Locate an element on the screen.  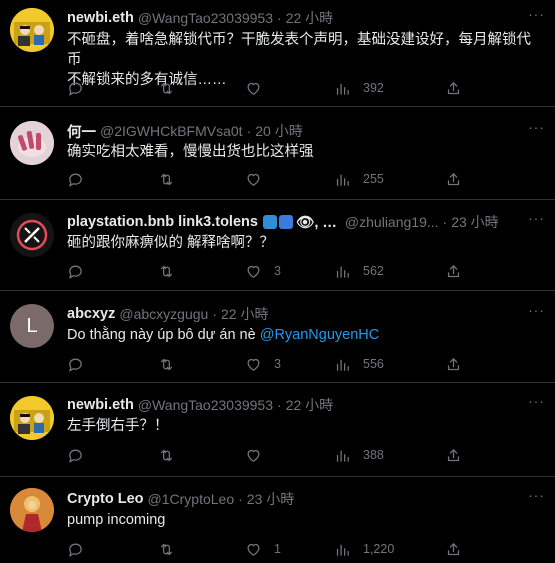
book-emoji-icon is located at coordinates (285, 222).